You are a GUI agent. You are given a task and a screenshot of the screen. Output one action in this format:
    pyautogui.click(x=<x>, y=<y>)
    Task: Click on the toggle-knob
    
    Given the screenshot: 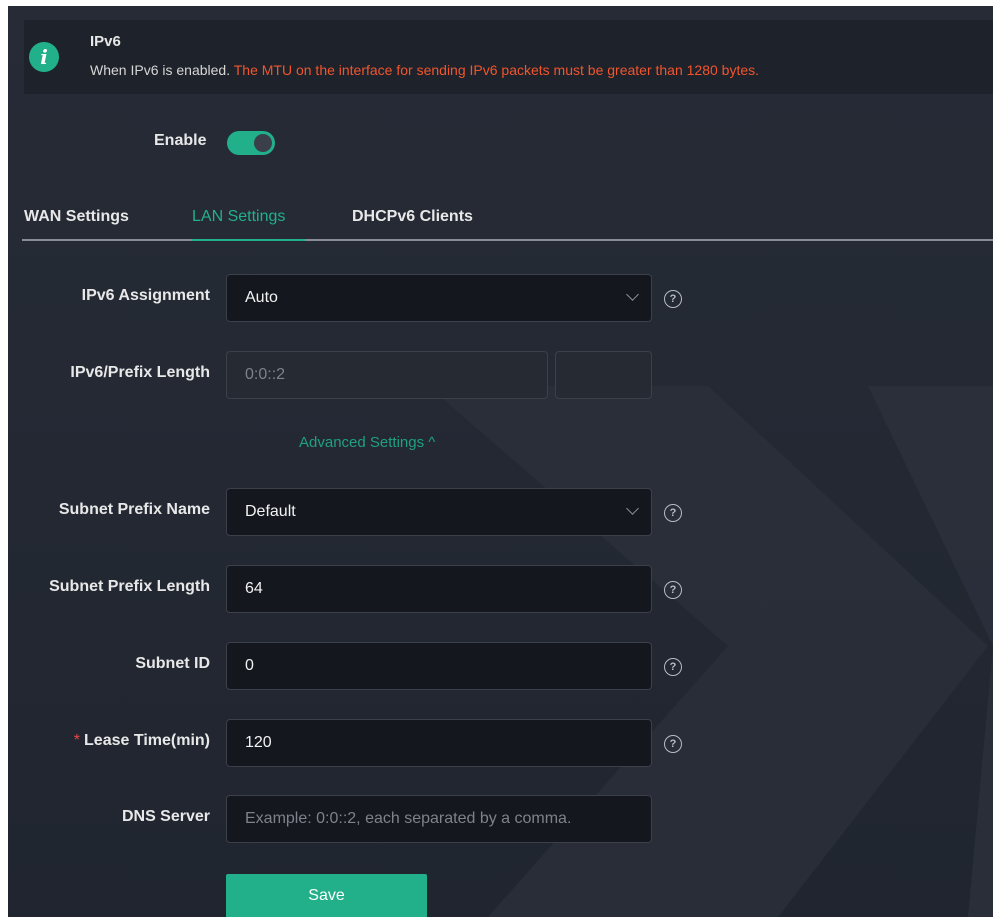 What is the action you would take?
    pyautogui.click(x=263, y=143)
    